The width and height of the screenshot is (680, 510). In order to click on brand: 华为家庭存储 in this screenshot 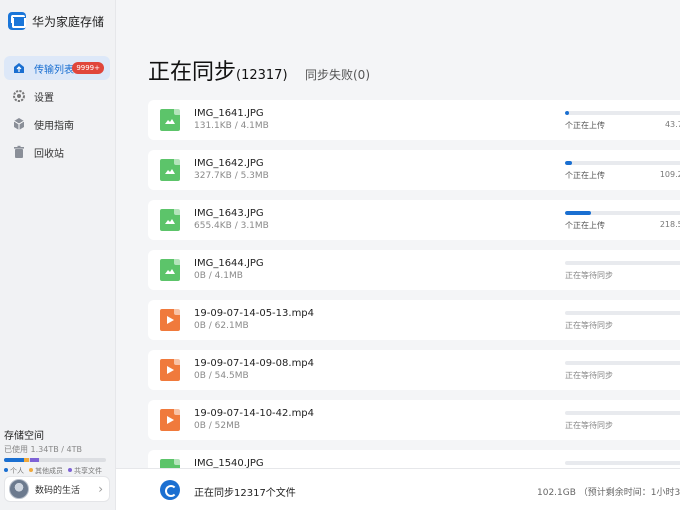, I will do `click(56, 21)`.